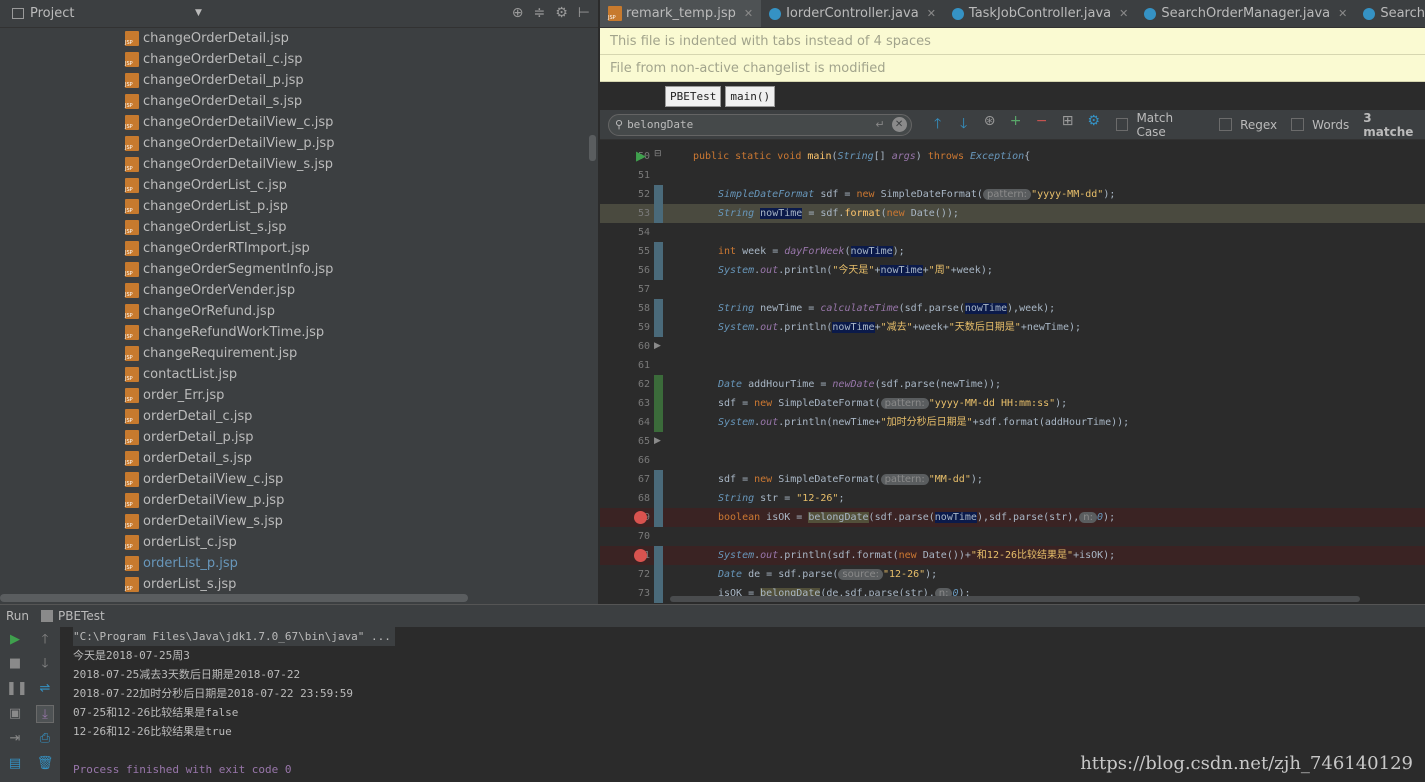 Image resolution: width=1425 pixels, height=782 pixels. Describe the element at coordinates (681, 13) in the screenshot. I see `tab-remark-temp: remark_temp.jsp ✕` at that location.